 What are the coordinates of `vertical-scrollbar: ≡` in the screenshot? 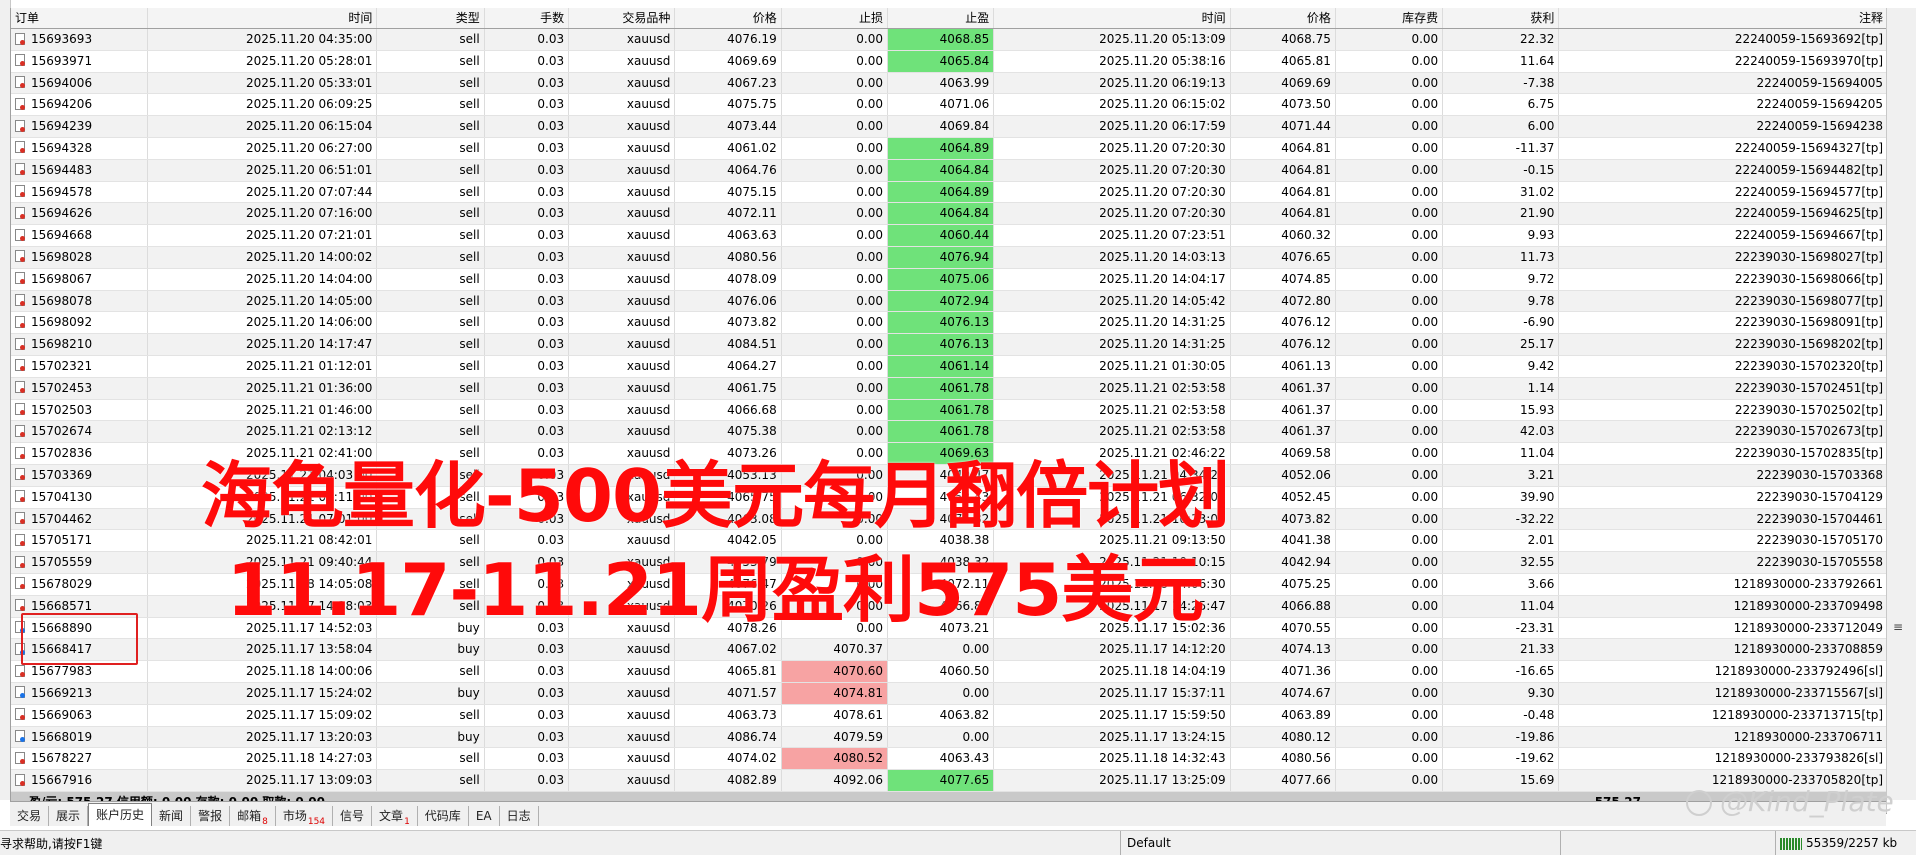 It's located at (1901, 404).